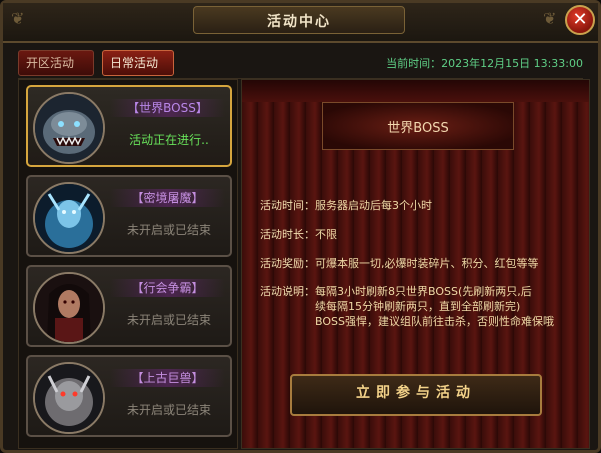 The image size is (601, 453). I want to click on boss-banner: 世界BOSS, so click(418, 126).